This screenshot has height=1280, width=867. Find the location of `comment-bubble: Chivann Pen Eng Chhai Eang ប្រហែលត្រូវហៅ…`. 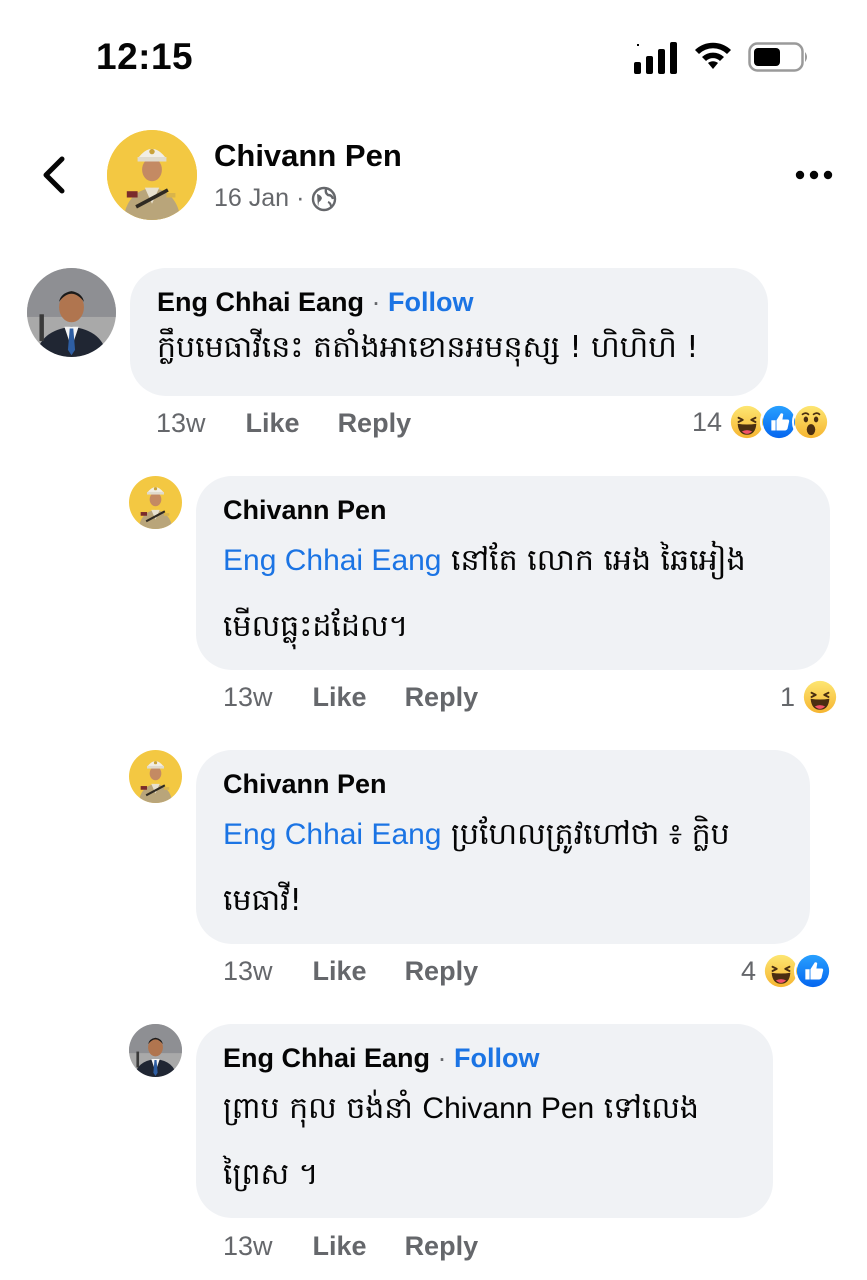

comment-bubble: Chivann Pen Eng Chhai Eang ប្រហែលត្រូវហៅ… is located at coordinates (503, 847).